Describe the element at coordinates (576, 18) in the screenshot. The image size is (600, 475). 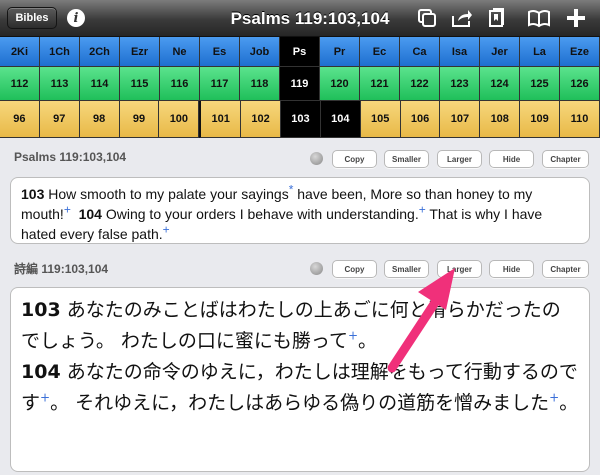
I see `add-icon` at that location.